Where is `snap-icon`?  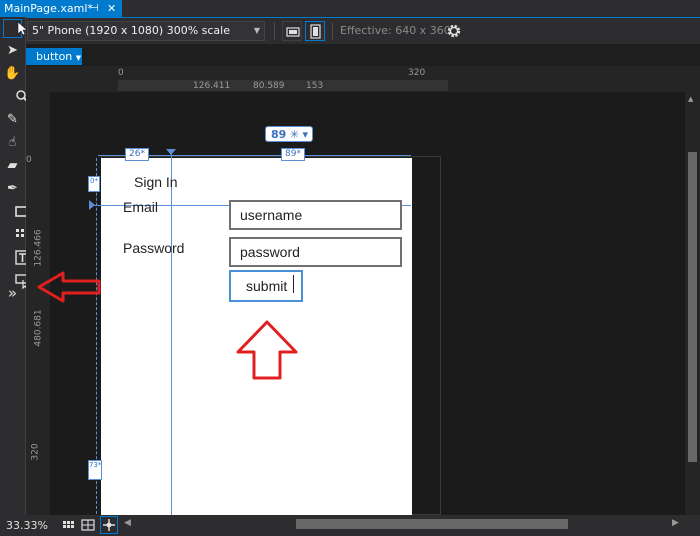 snap-icon is located at coordinates (109, 525).